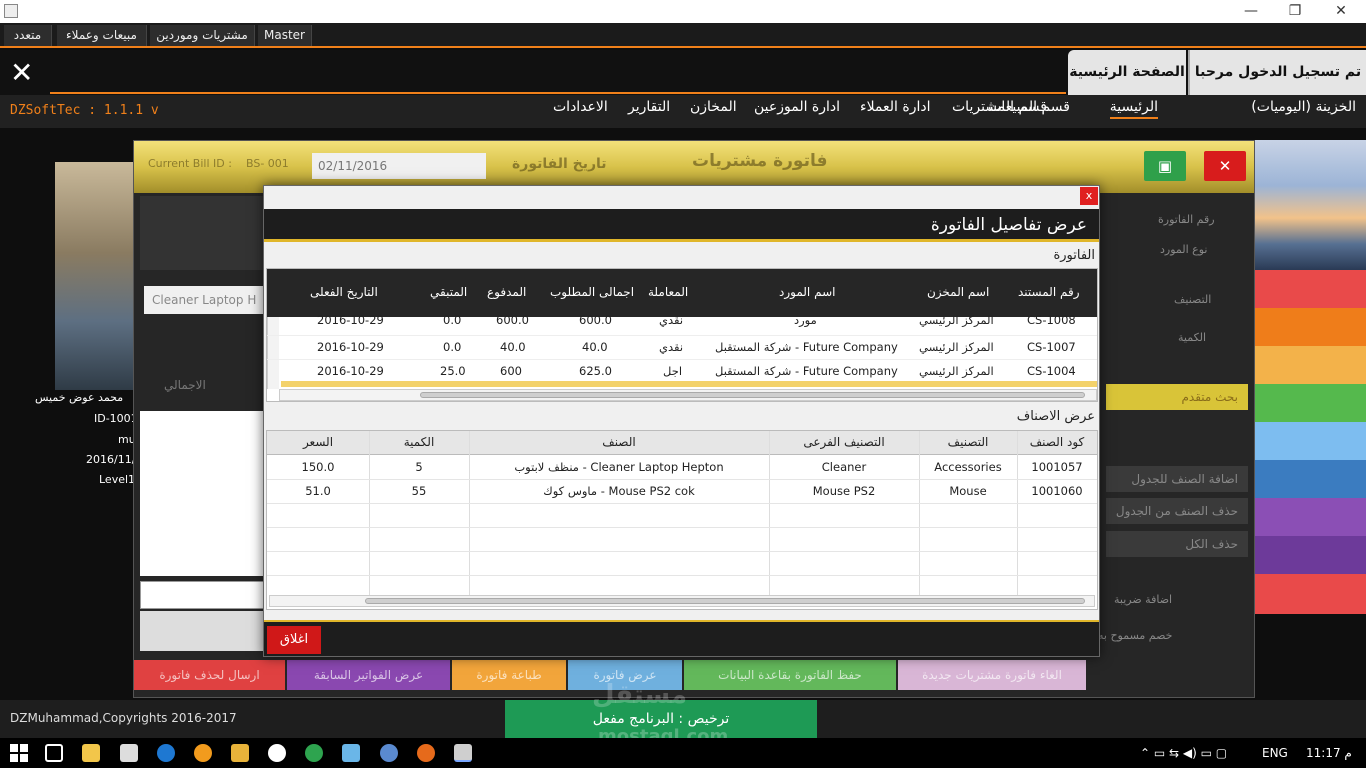  What do you see at coordinates (166, 753) in the screenshot?
I see `edge-icon` at bounding box center [166, 753].